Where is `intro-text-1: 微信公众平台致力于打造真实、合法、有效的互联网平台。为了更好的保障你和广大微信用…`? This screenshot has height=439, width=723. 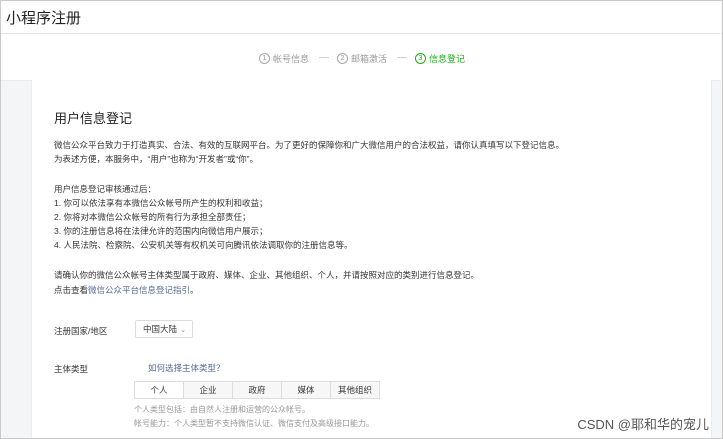 intro-text-1: 微信公众平台致力于打造真实、合法、有效的互联网平台。为了更好的保障你和广大微信用… is located at coordinates (309, 145).